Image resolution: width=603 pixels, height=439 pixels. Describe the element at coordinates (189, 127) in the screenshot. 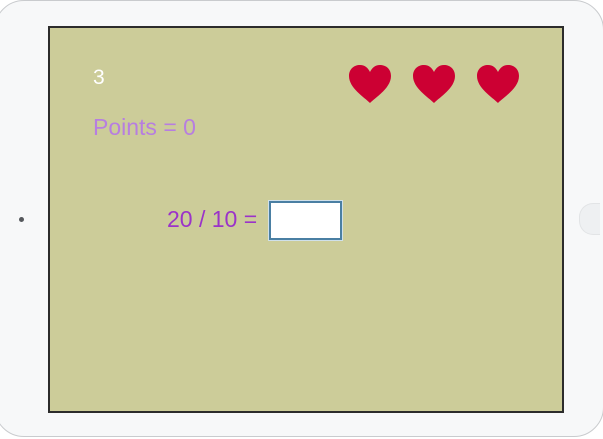

I see `points-value: 0` at that location.